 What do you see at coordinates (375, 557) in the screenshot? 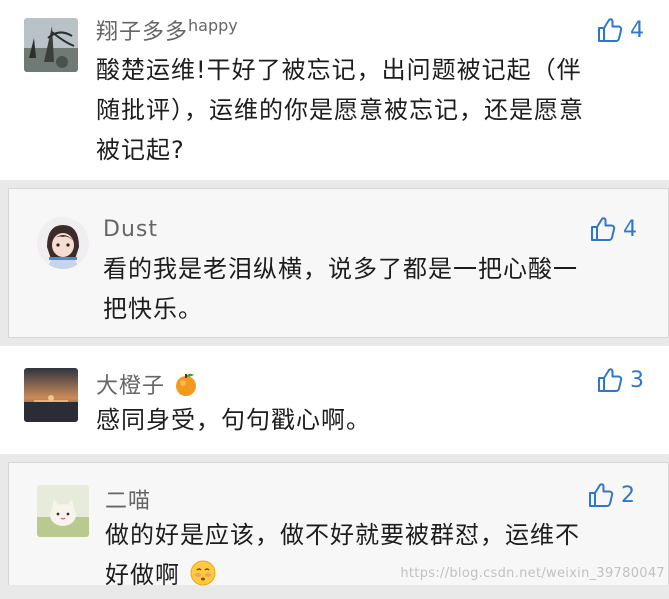
I see `comment-text: 做的好是应该，做不好就要被群怼，运维不 好做啊` at bounding box center [375, 557].